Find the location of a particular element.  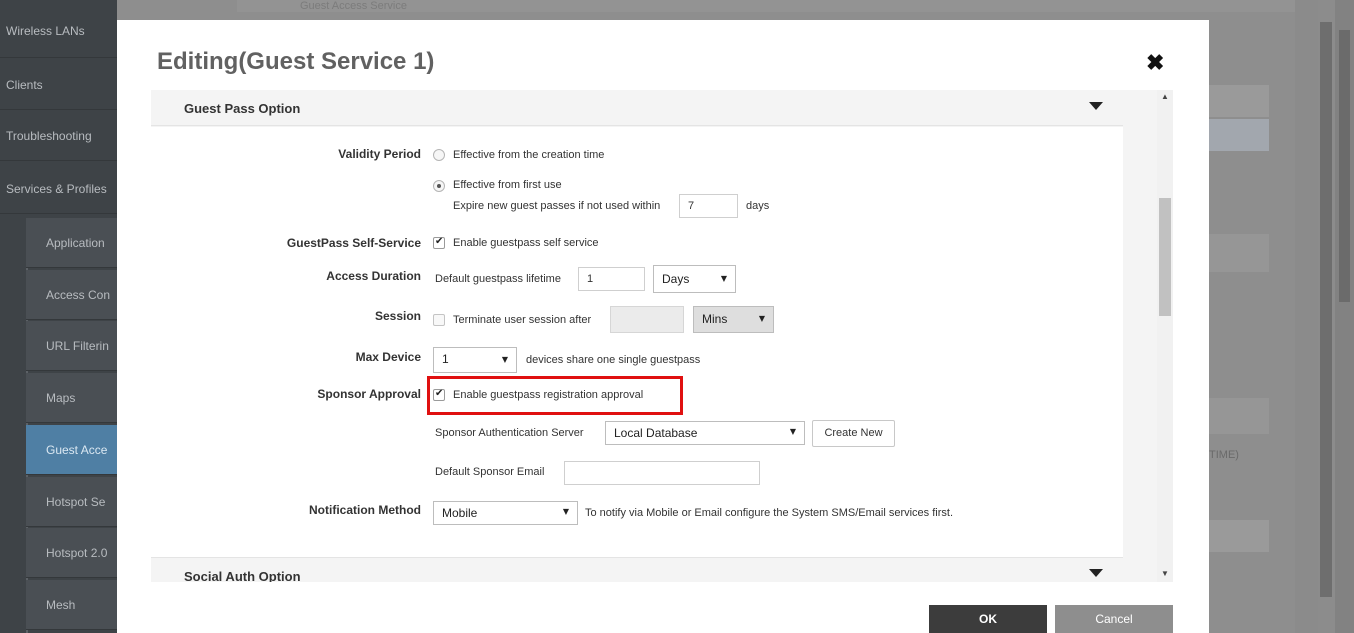

notification-method-select: Mobile ▼ is located at coordinates (505, 513).